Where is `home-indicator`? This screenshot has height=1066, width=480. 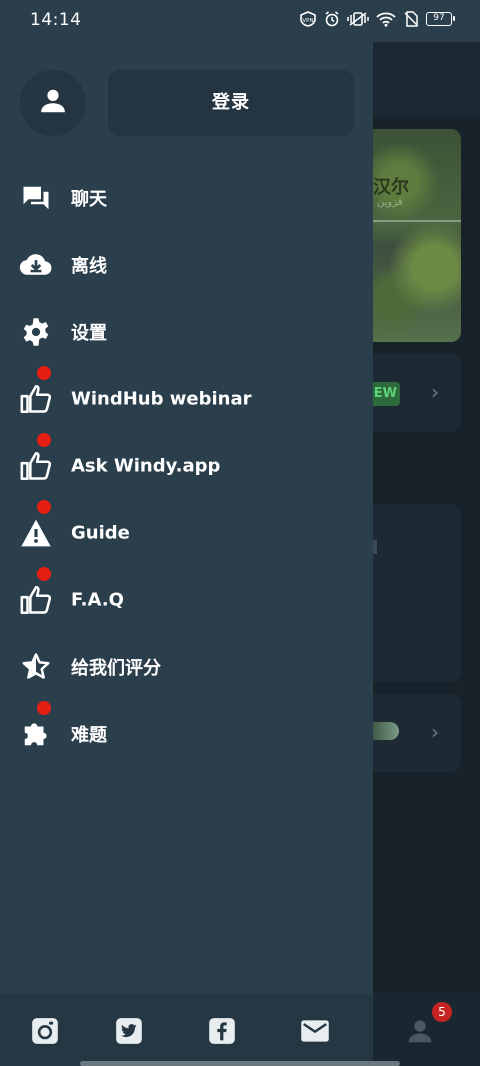 home-indicator is located at coordinates (240, 1063).